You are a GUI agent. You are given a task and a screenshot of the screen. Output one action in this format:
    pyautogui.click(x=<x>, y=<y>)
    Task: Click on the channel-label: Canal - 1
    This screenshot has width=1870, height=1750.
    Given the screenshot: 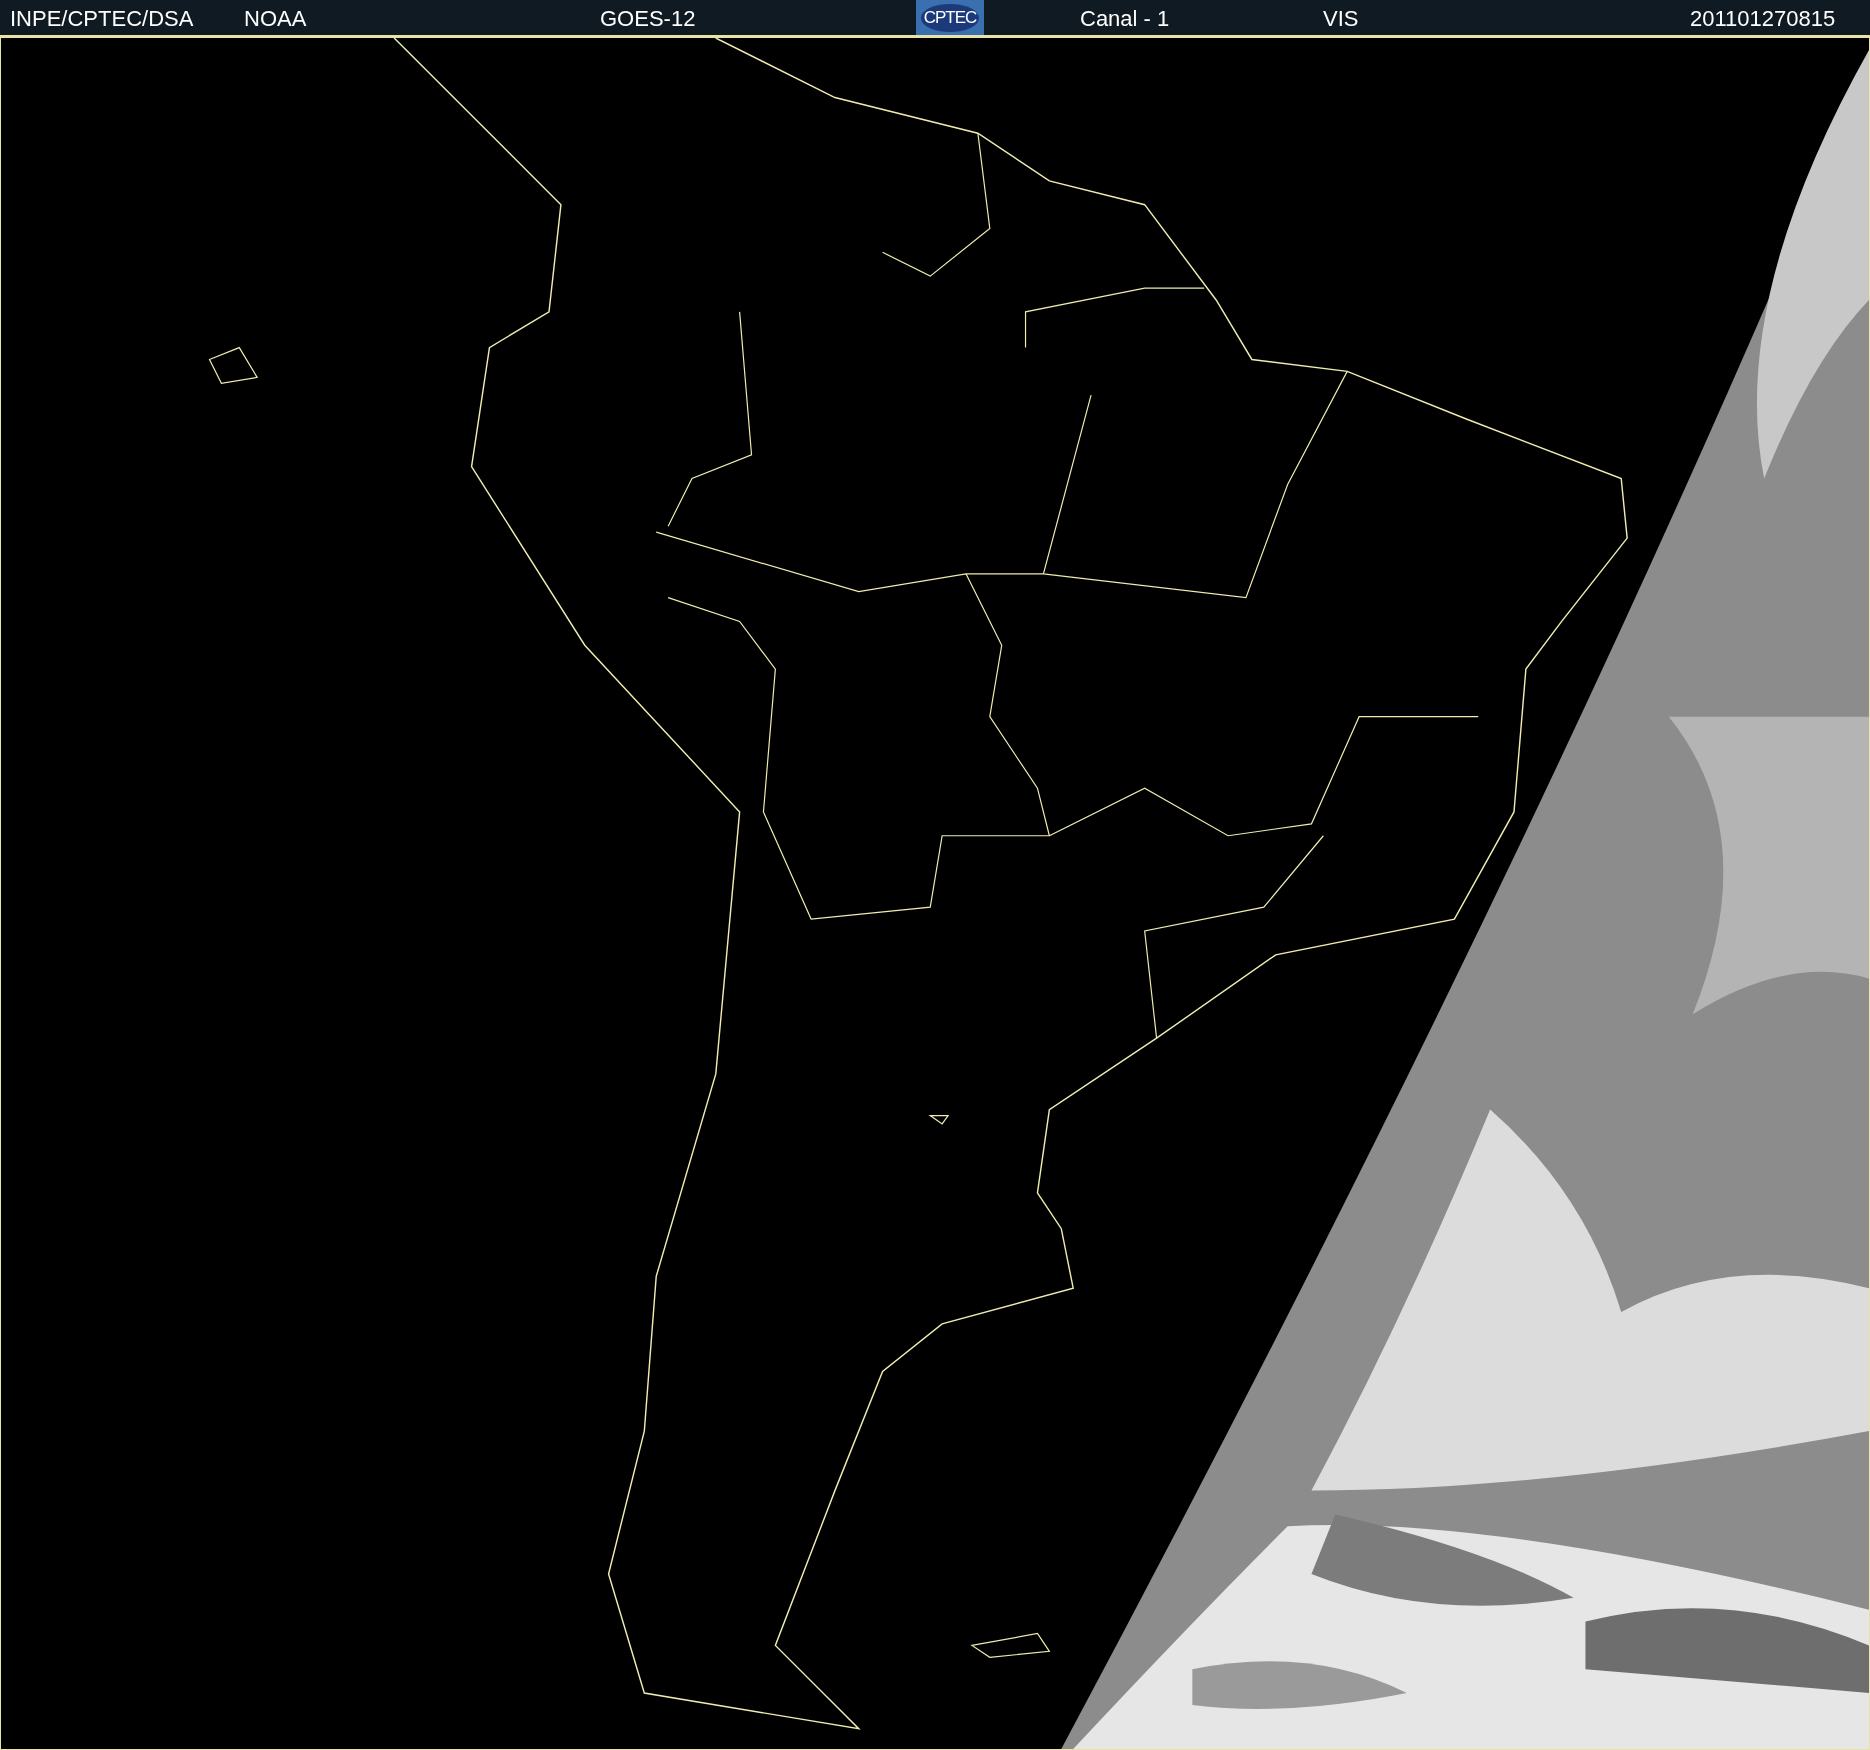 What is the action you would take?
    pyautogui.click(x=1125, y=19)
    